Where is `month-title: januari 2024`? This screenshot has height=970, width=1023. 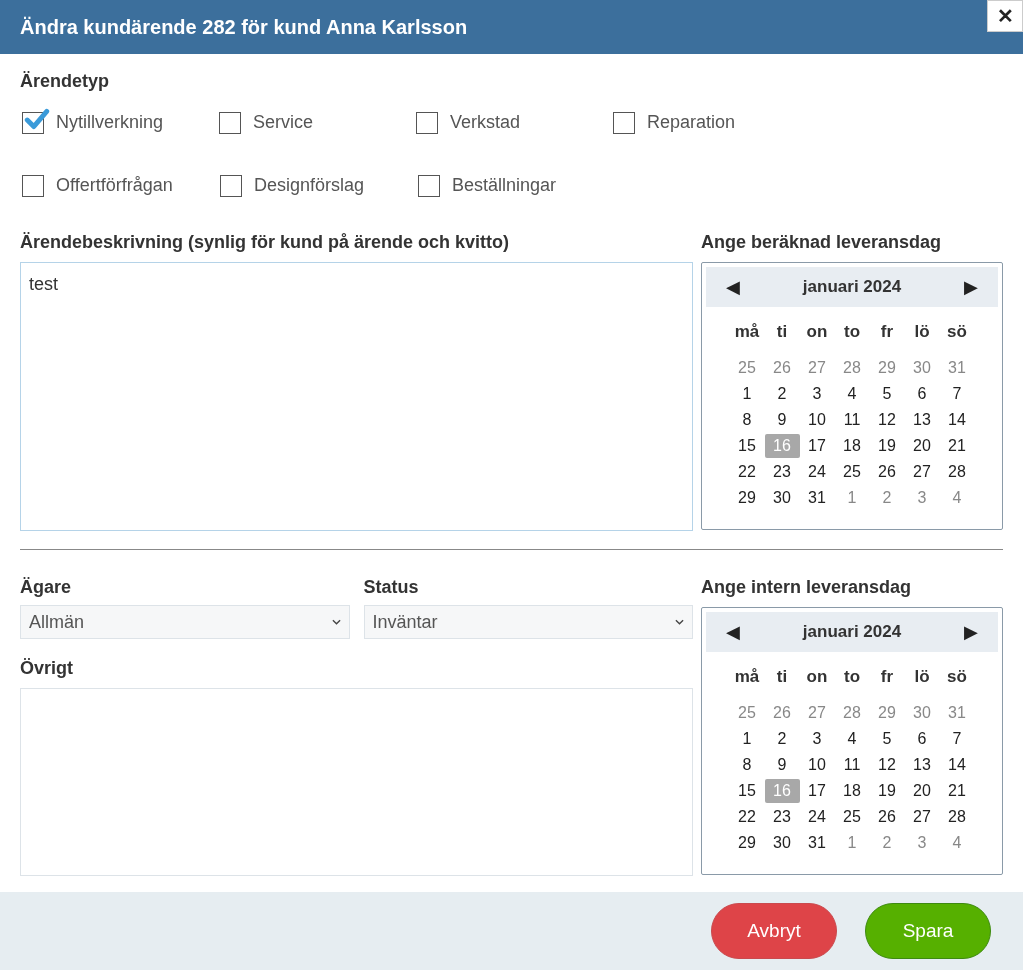
month-title: januari 2024 is located at coordinates (852, 632).